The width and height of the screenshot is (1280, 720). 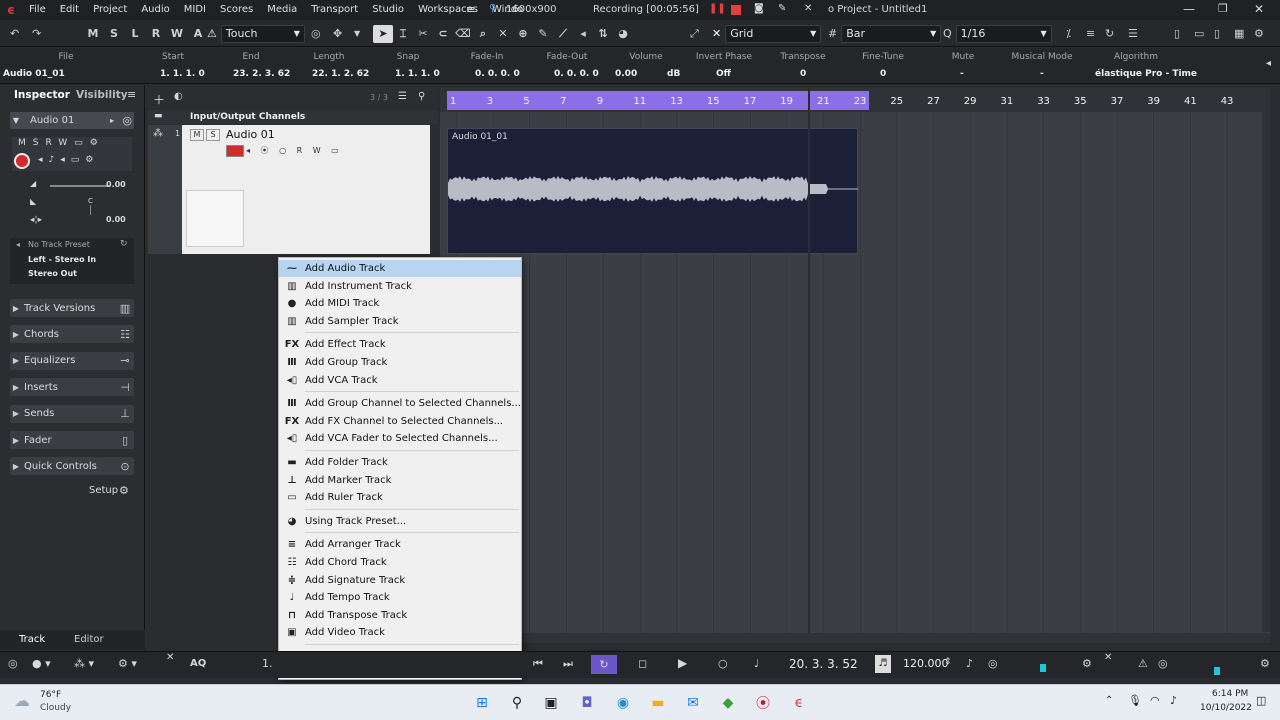 I want to click on info-field-mute: Mute, so click(x=963, y=56).